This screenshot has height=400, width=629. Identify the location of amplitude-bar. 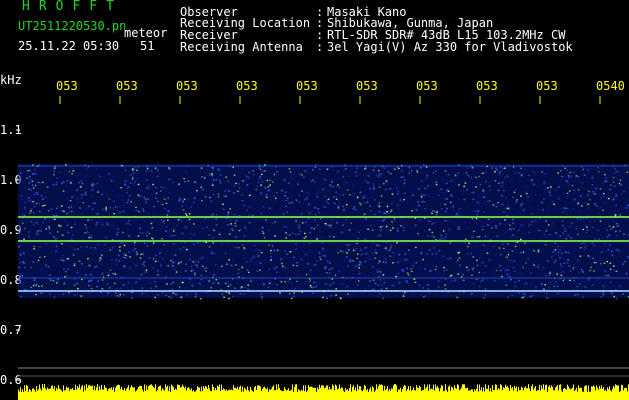
(323, 392).